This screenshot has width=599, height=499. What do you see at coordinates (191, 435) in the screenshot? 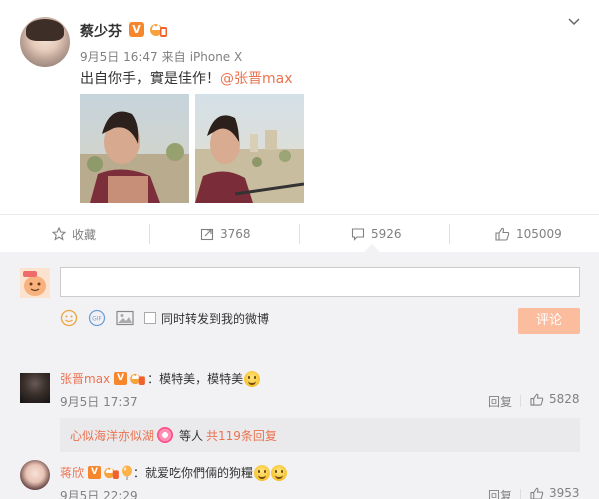
I see `sub-reply-connector: 等人` at bounding box center [191, 435].